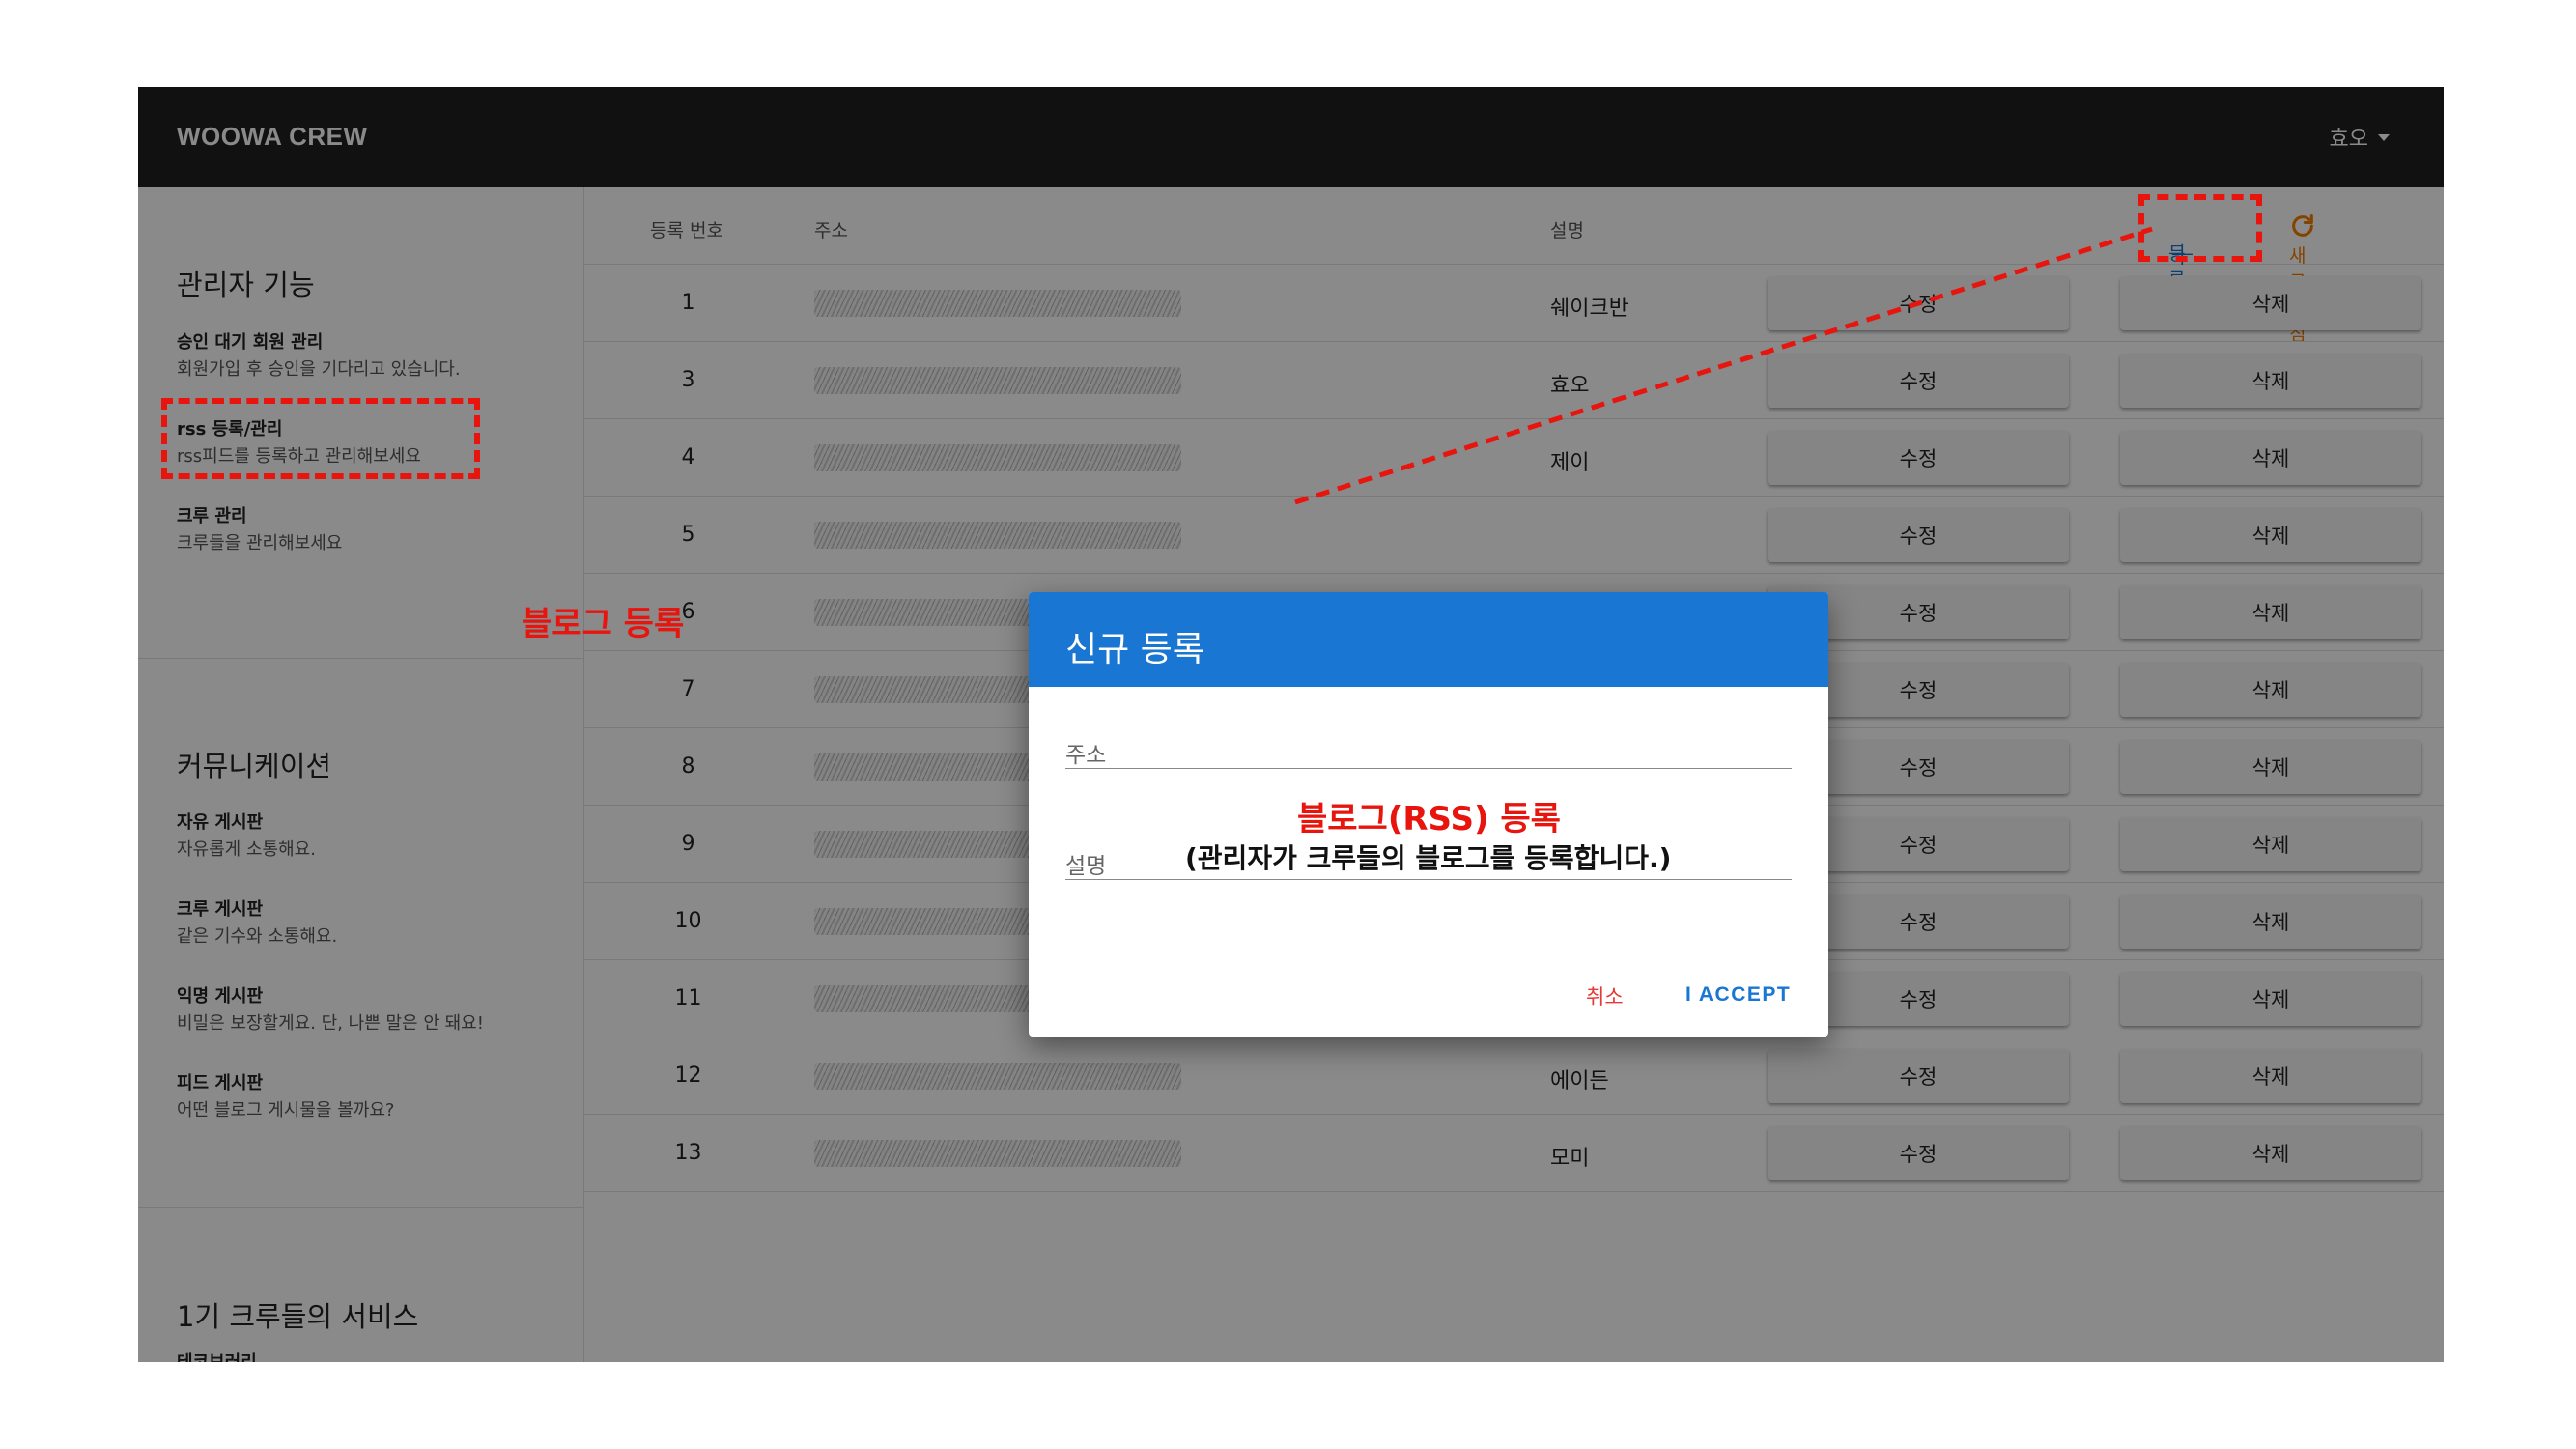 This screenshot has width=2576, height=1449. What do you see at coordinates (1428, 858) in the screenshot?
I see `annotation-sublabel-dialog: (관리자가 크루들의 블로그를 등록합니다.)` at bounding box center [1428, 858].